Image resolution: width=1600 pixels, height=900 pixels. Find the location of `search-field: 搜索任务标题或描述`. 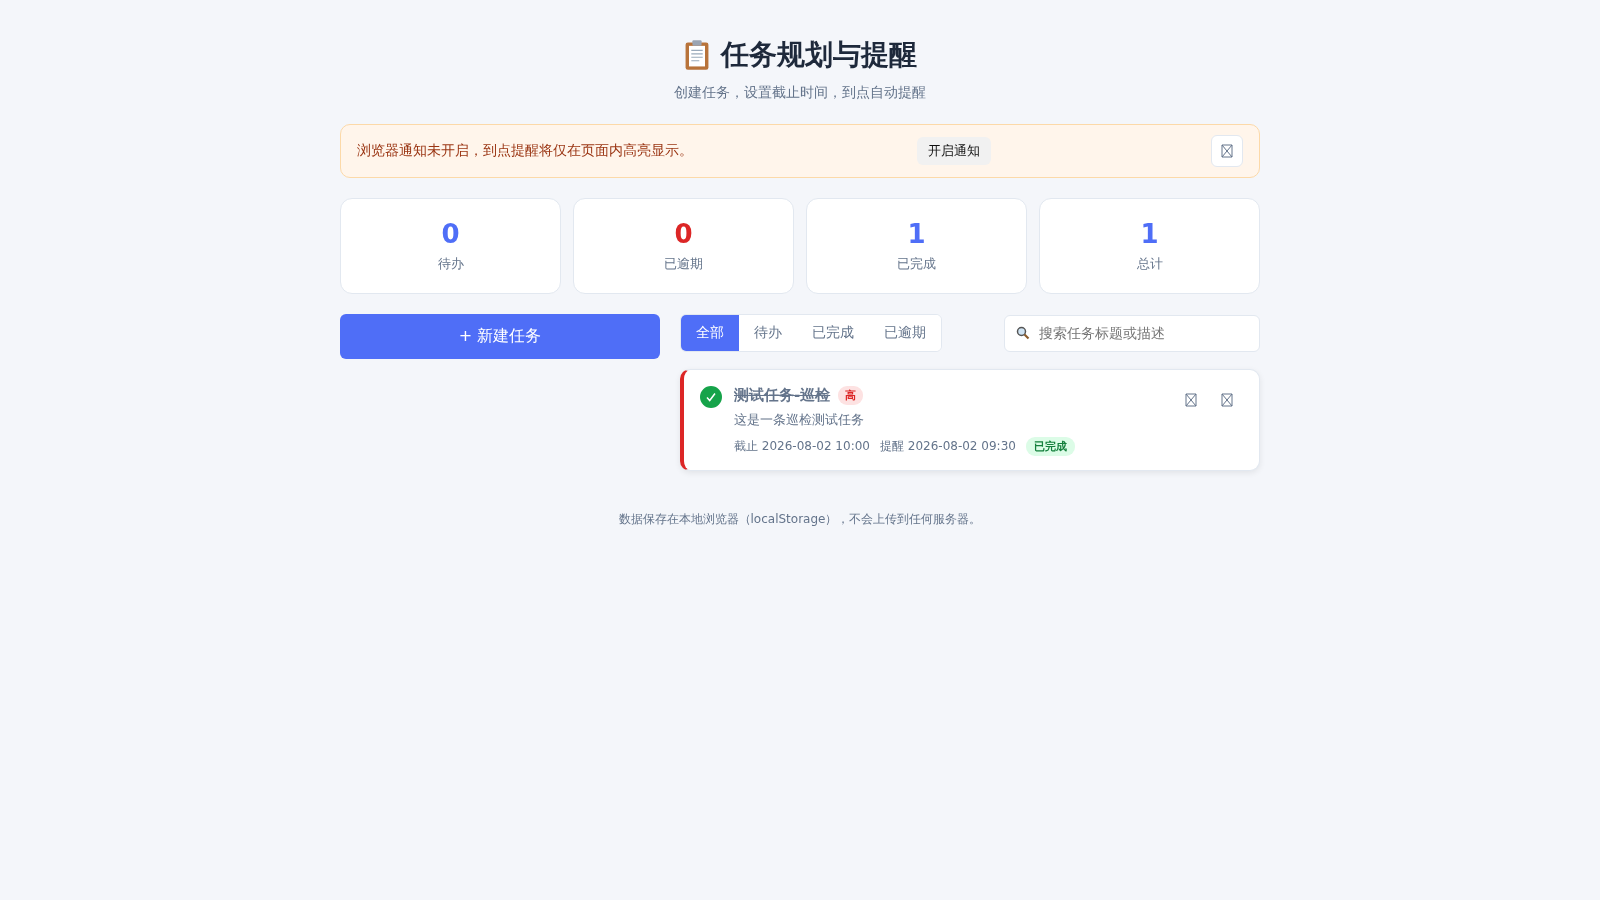

search-field: 搜索任务标题或描述 is located at coordinates (1132, 333).